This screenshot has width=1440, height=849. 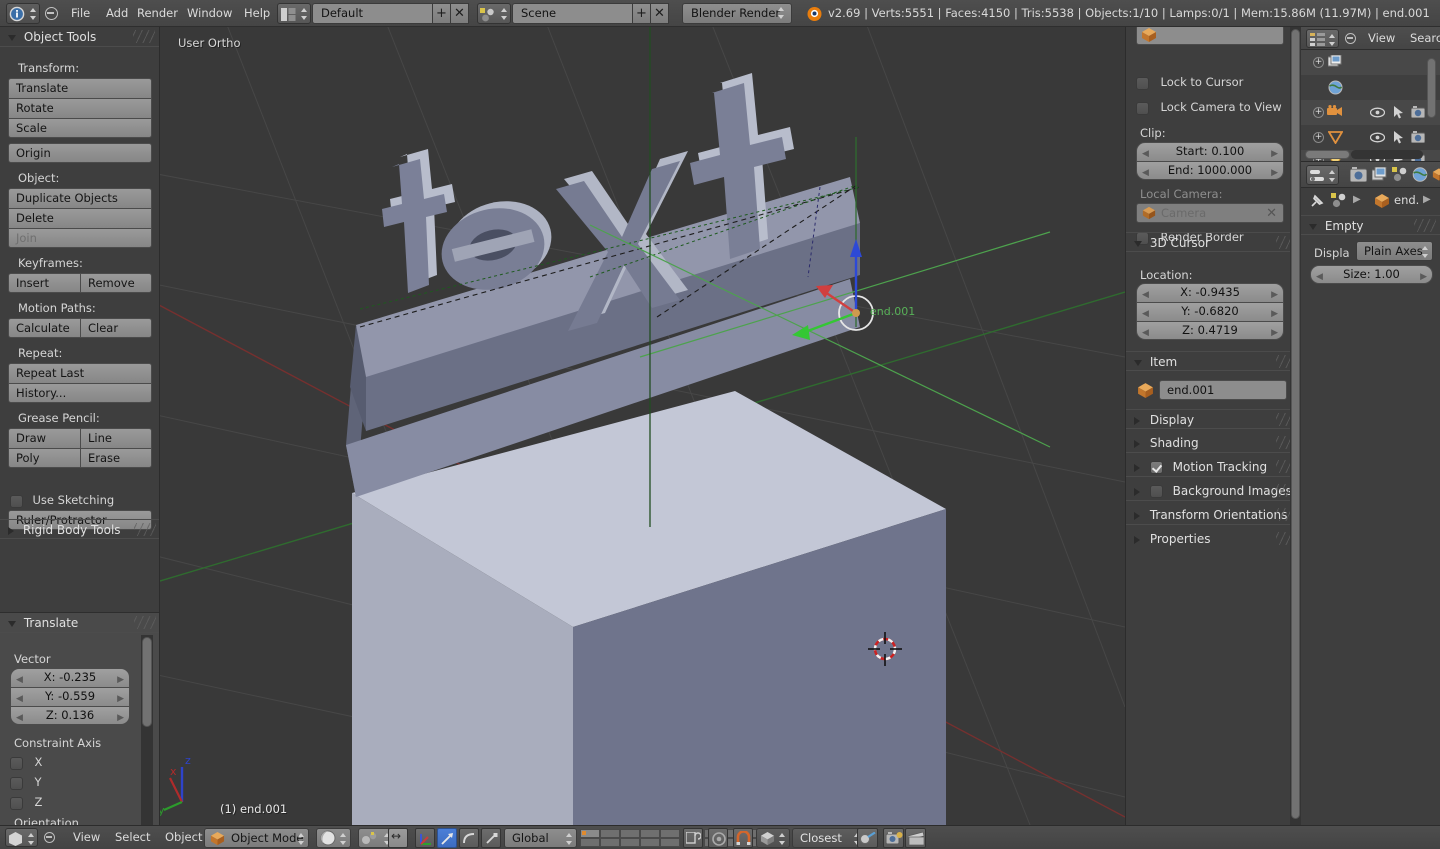 What do you see at coordinates (44, 283) in the screenshot?
I see `insert-keyframe-button: Insert` at bounding box center [44, 283].